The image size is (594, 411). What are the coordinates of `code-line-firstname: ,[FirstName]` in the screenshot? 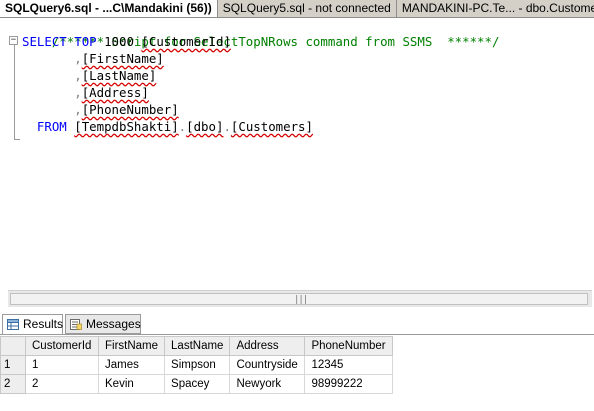 It's located at (119, 58).